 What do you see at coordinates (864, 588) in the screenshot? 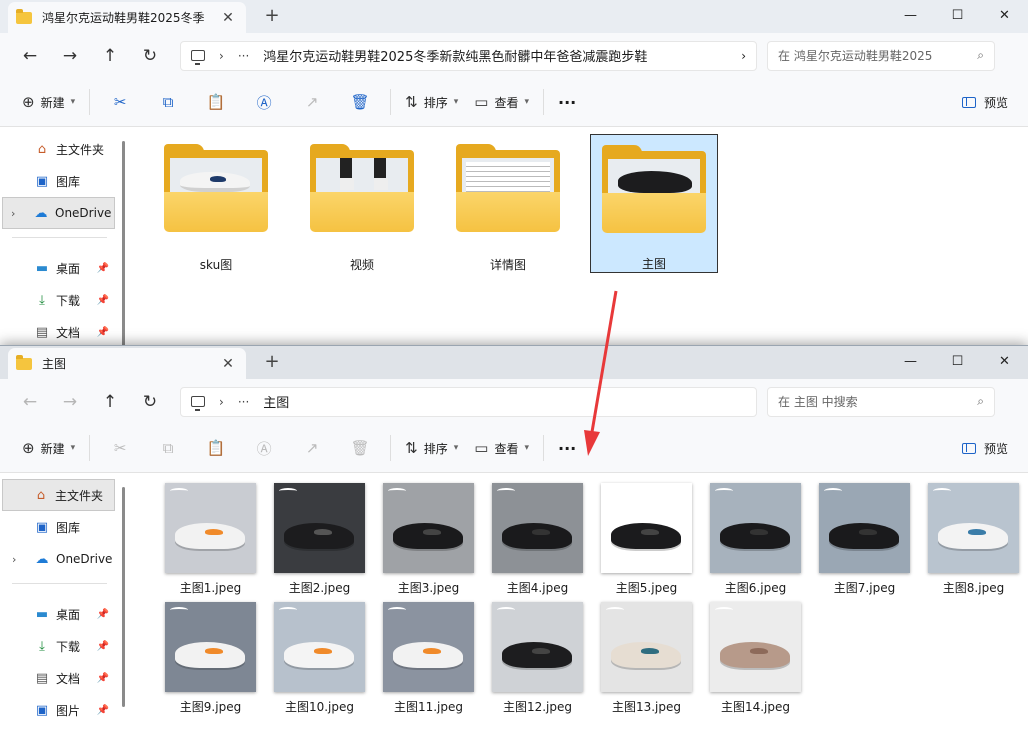
I see `file-name: 主图7.jpeg` at bounding box center [864, 588].